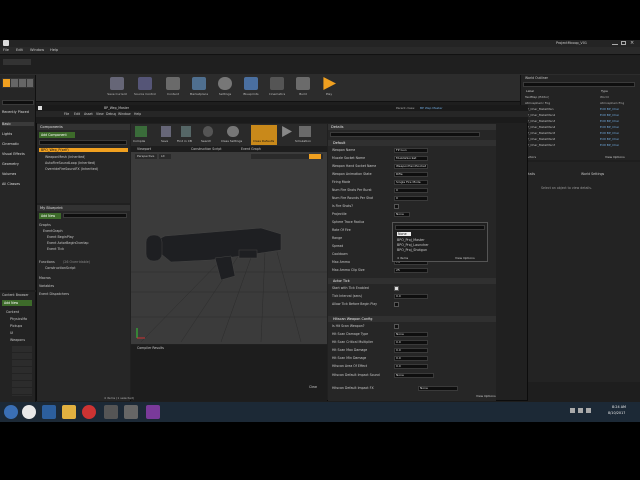 Image resolution: width=640 pixels, height=480 pixels. What do you see at coordinates (9, 174) in the screenshot?
I see `category-volumes: Volumes` at bounding box center [9, 174].